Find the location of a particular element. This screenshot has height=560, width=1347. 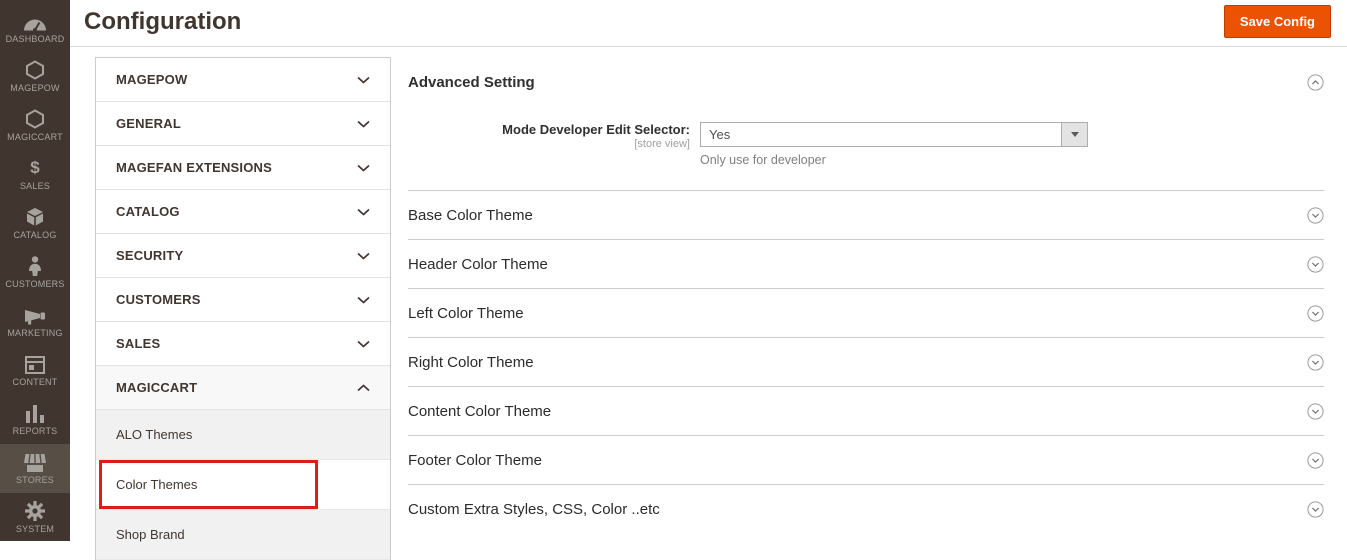

sidebar-item-label: CUSTOMERS is located at coordinates (35, 284).